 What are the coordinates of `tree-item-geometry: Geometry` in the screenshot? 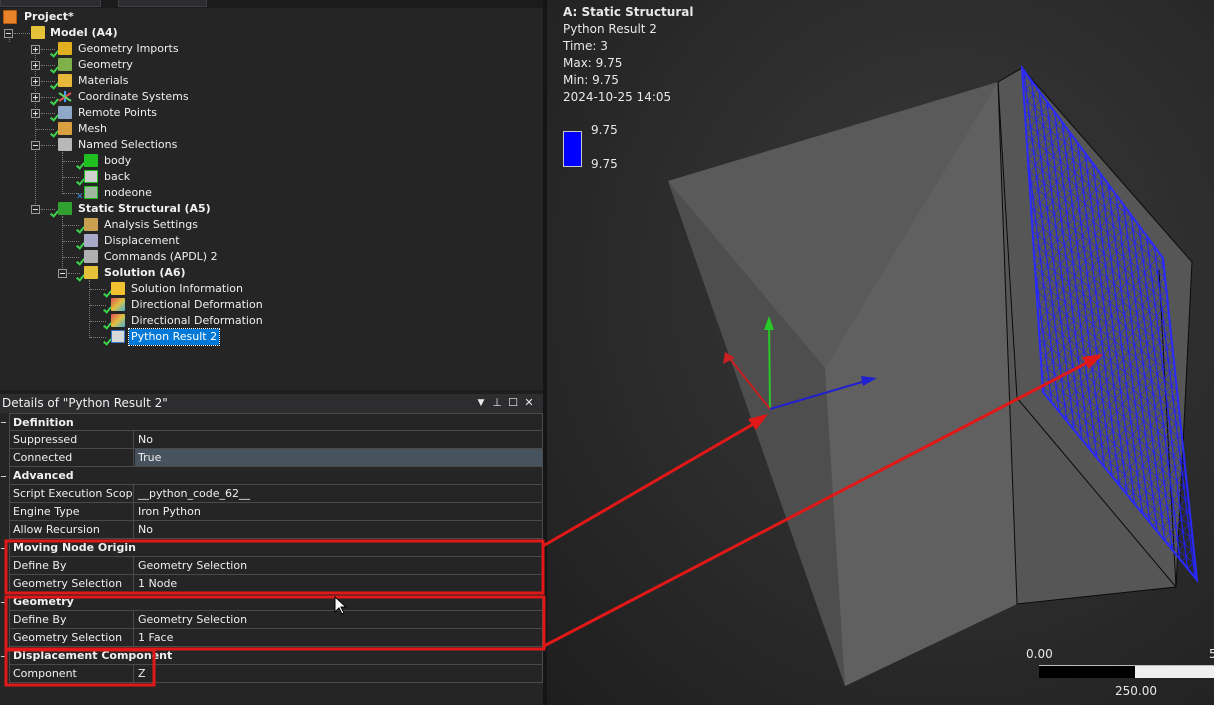 It's located at (91, 65).